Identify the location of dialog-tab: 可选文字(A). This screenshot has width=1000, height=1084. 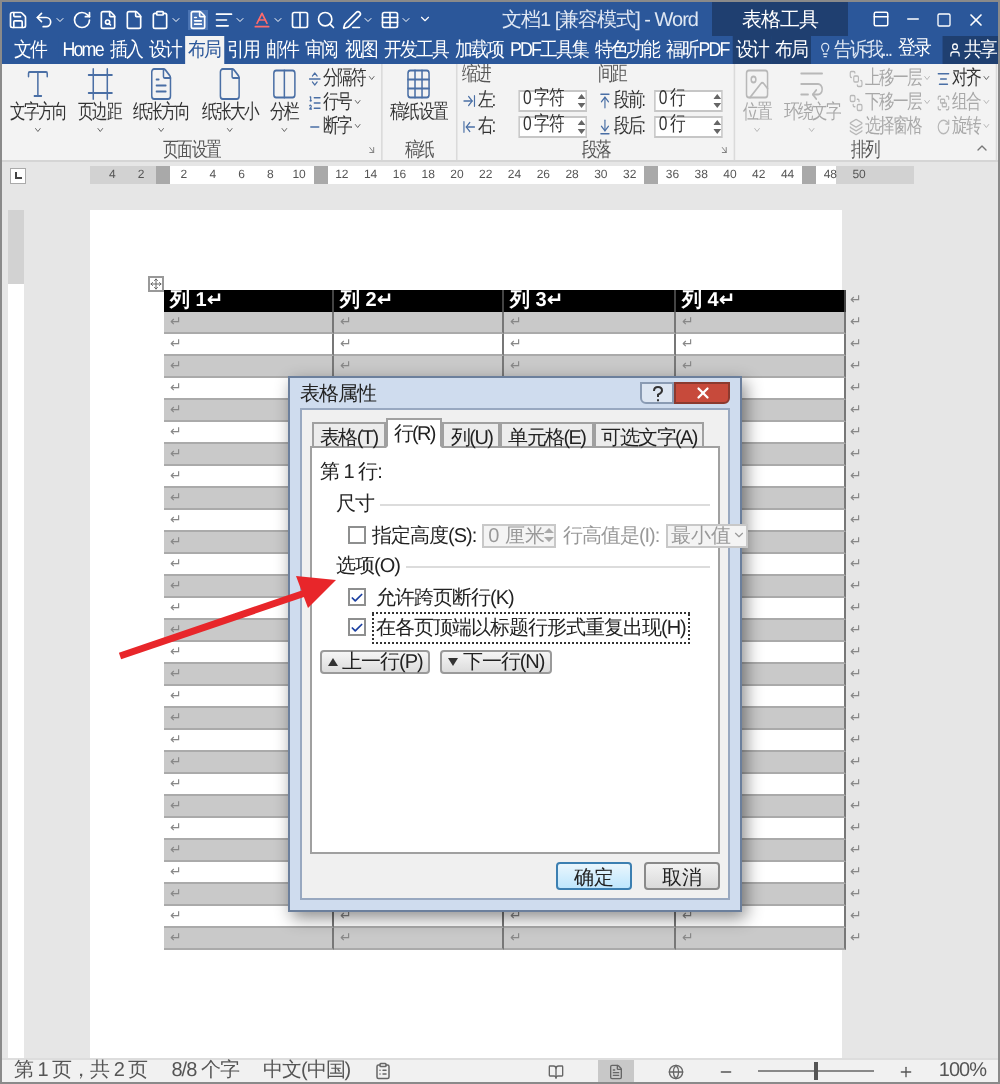
(649, 435).